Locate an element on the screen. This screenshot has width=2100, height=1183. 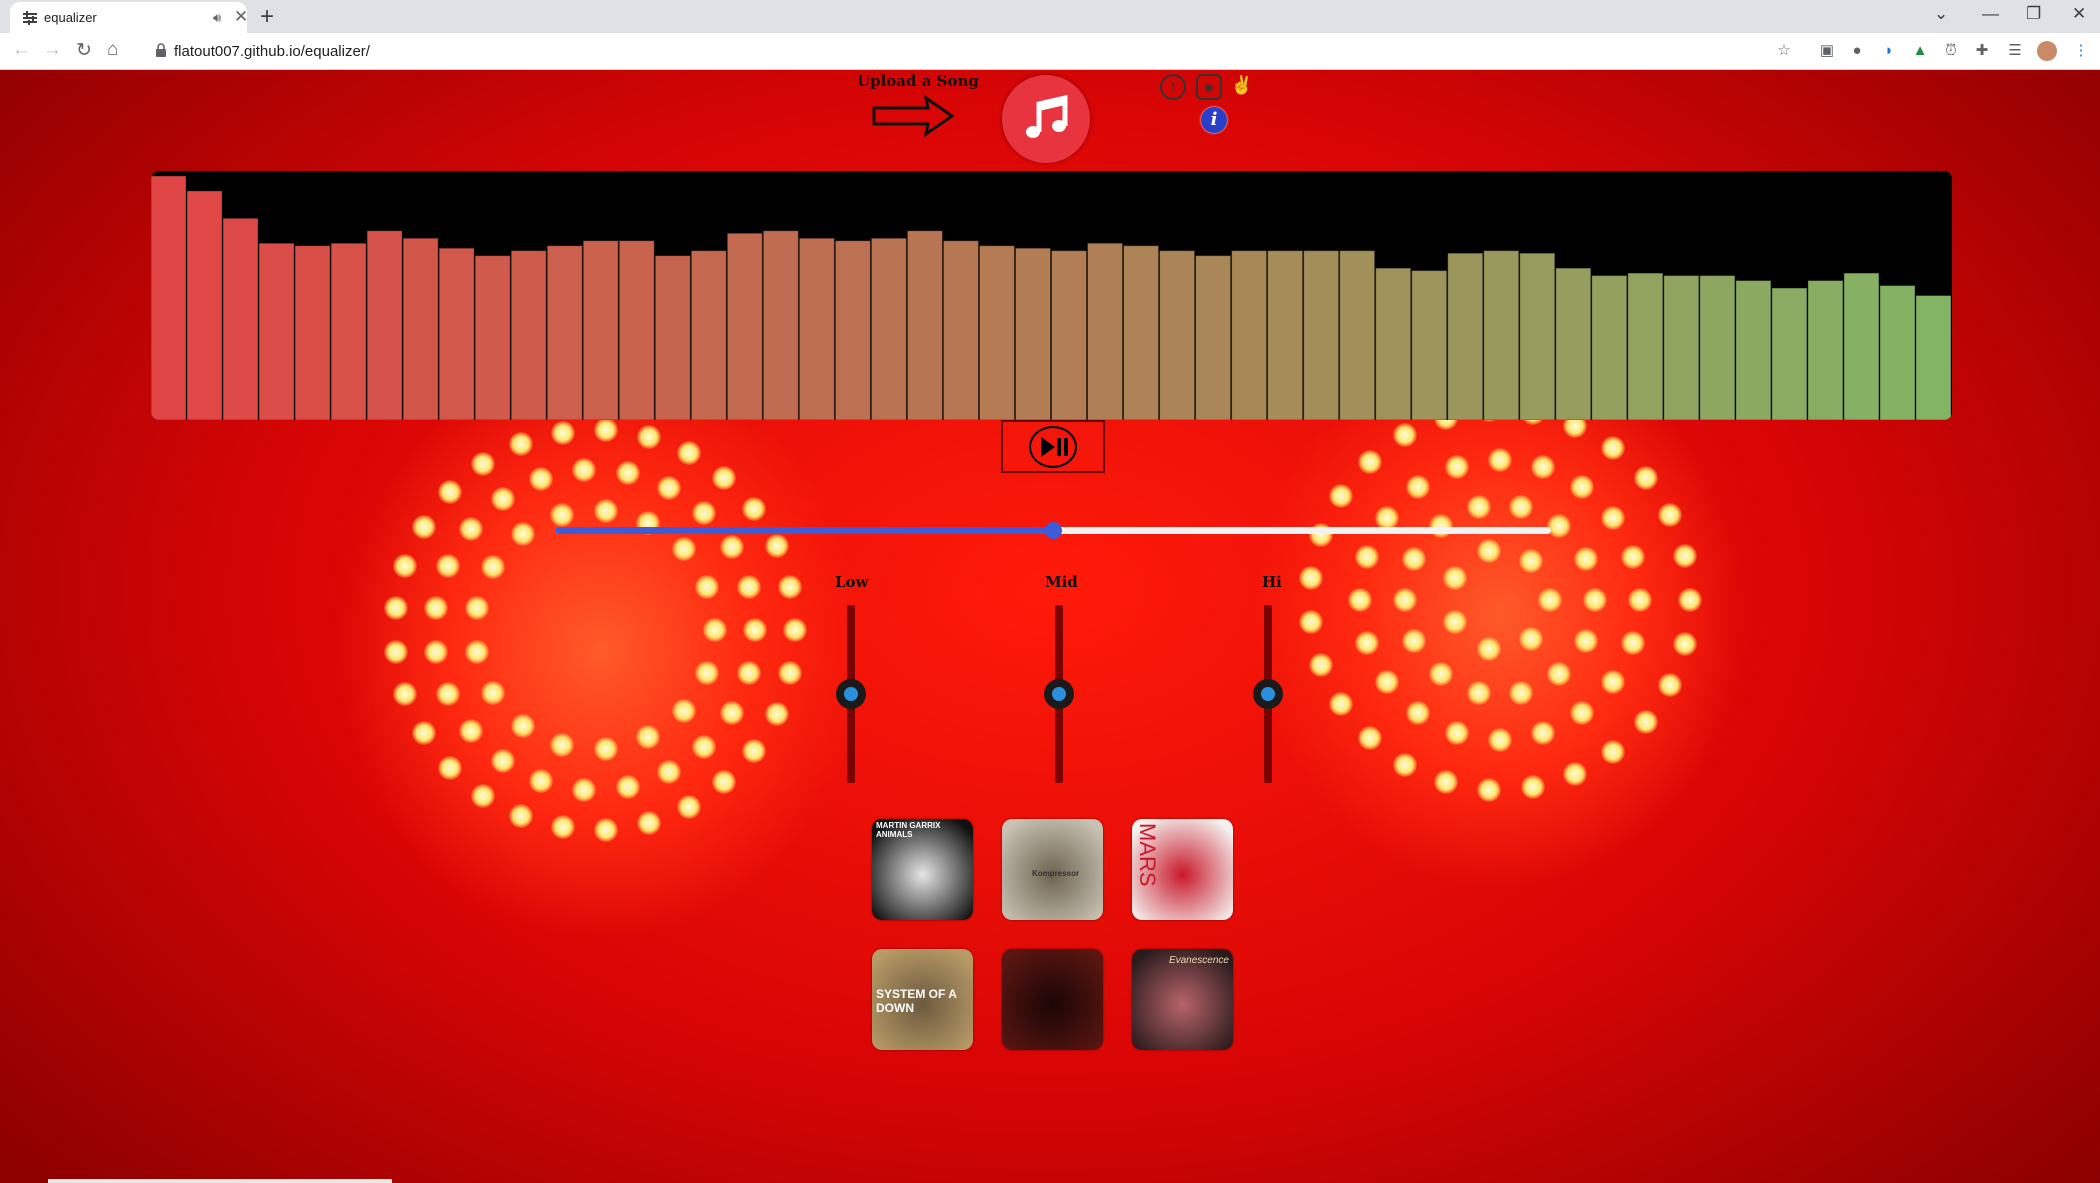
peace-icon: ✌ is located at coordinates (1242, 87).